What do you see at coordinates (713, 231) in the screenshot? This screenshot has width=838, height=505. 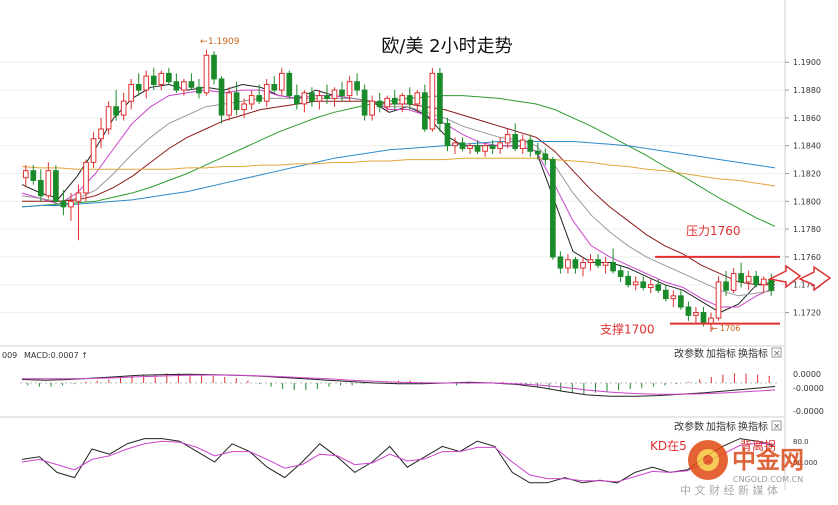 I see `resistance-label: 压力1760` at bounding box center [713, 231].